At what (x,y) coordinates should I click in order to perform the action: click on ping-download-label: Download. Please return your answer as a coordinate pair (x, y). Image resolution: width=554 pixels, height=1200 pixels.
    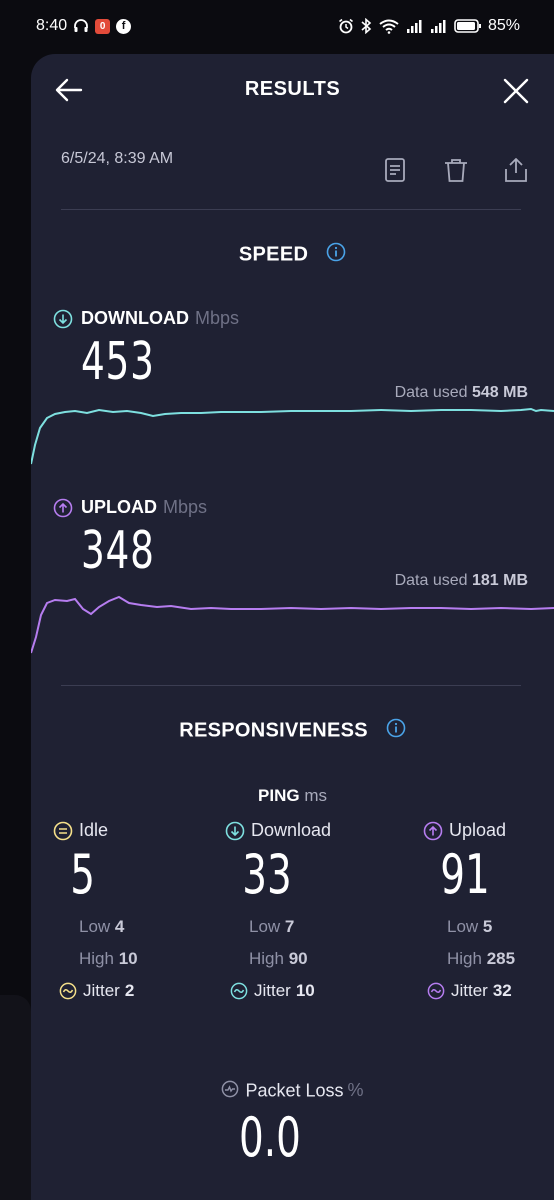
    Looking at the image, I should click on (291, 830).